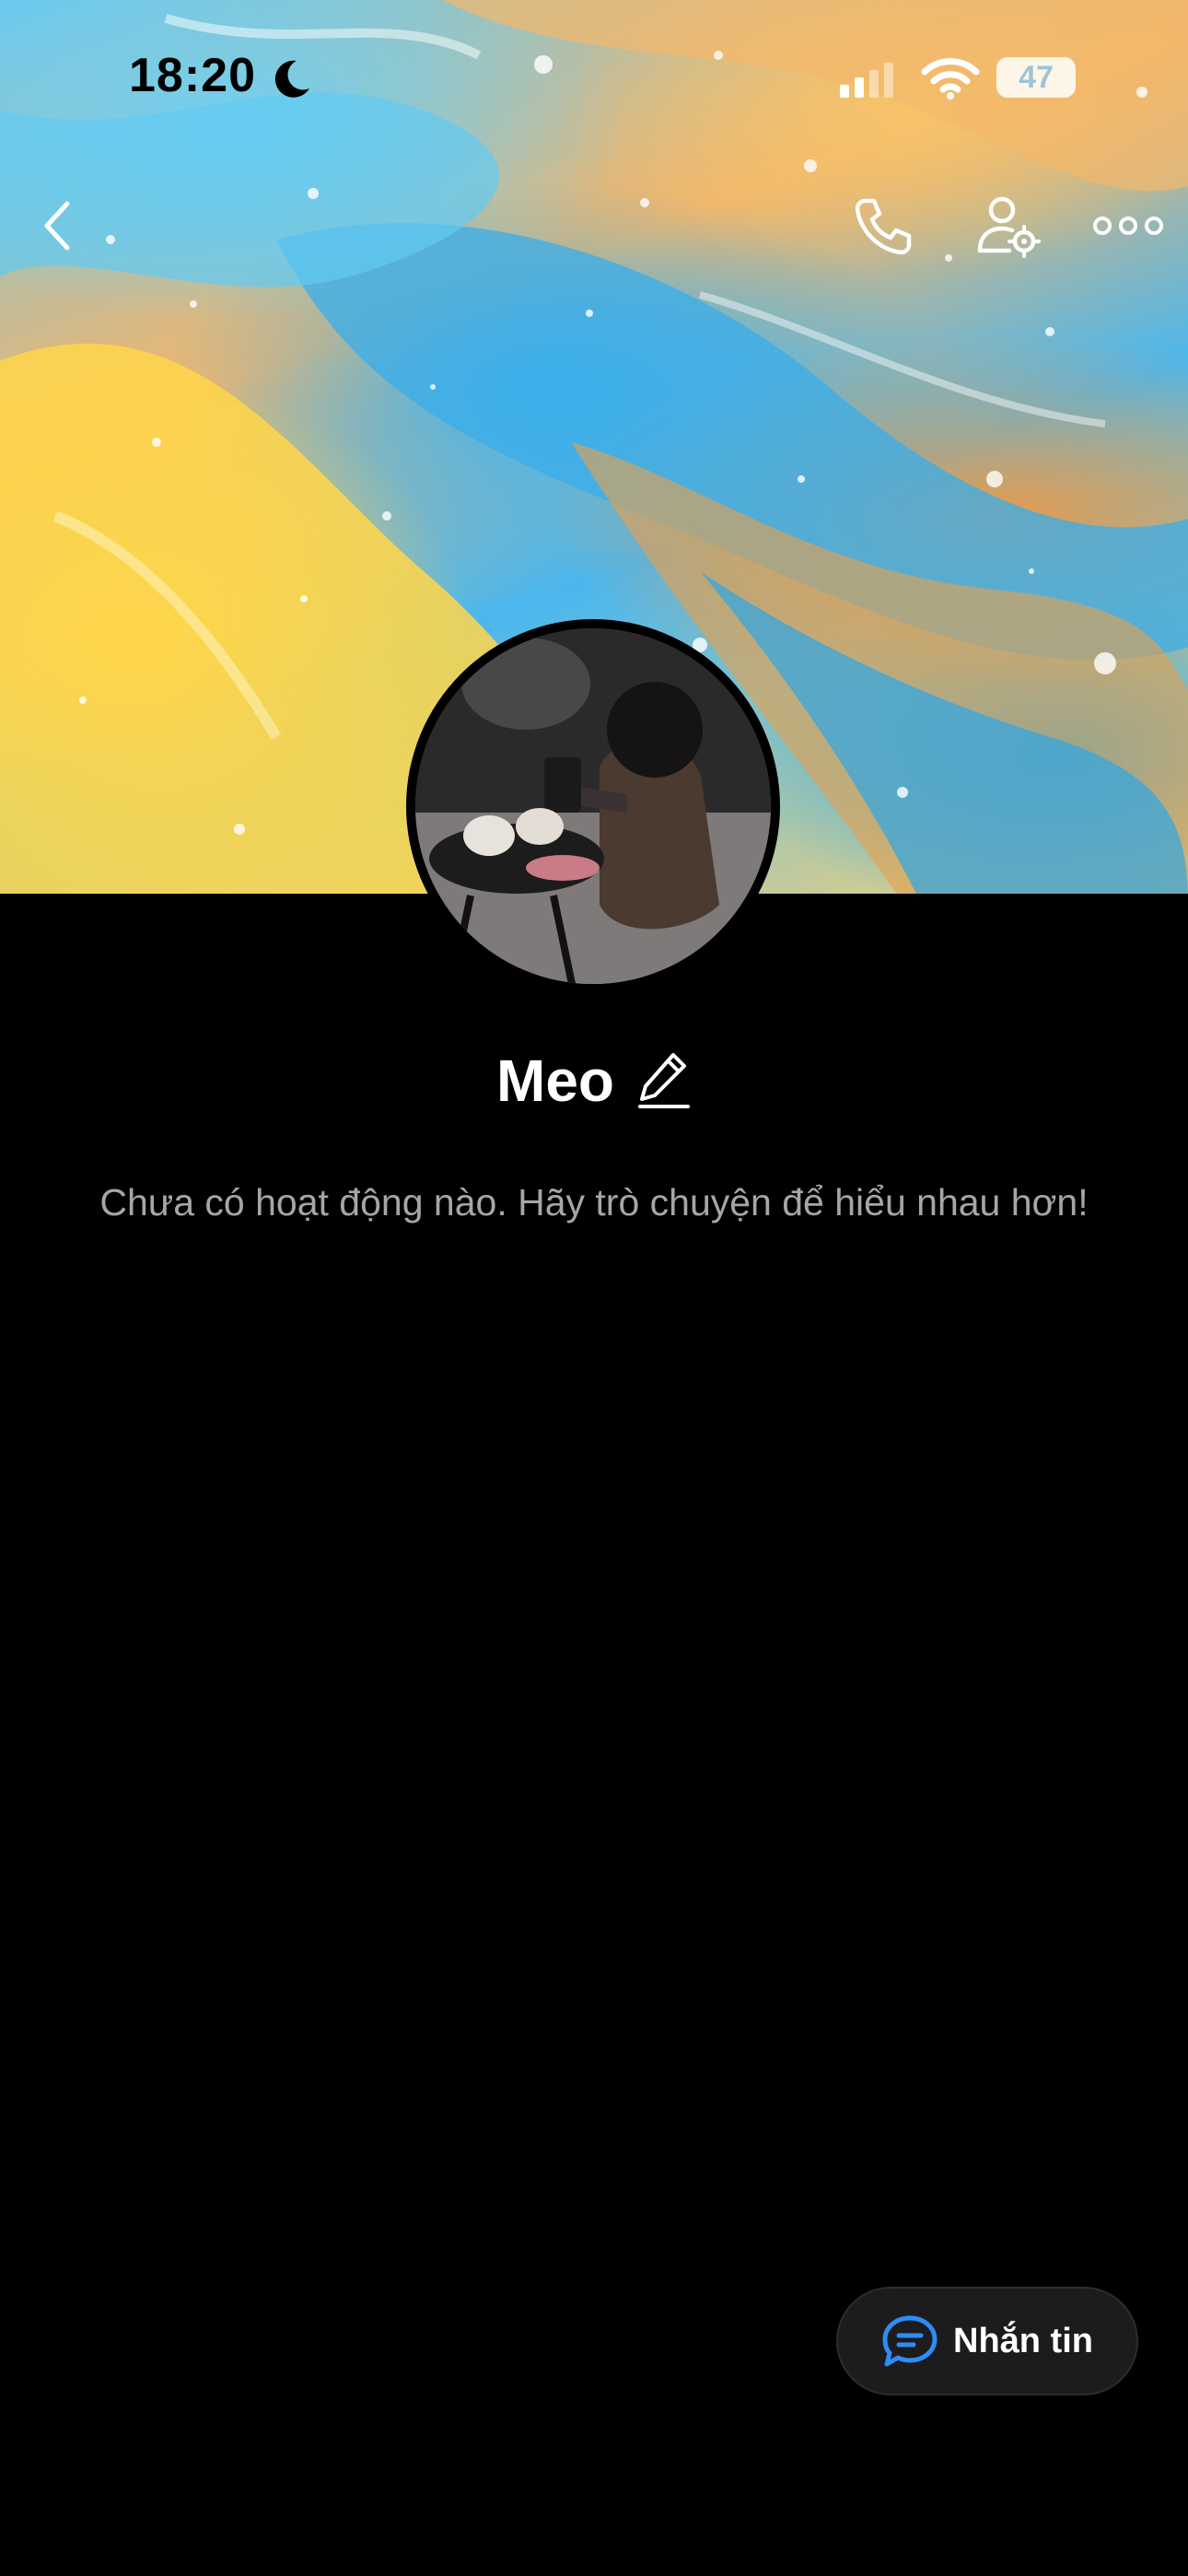 The height and width of the screenshot is (2576, 1188). I want to click on profile-name: Meo, so click(555, 1081).